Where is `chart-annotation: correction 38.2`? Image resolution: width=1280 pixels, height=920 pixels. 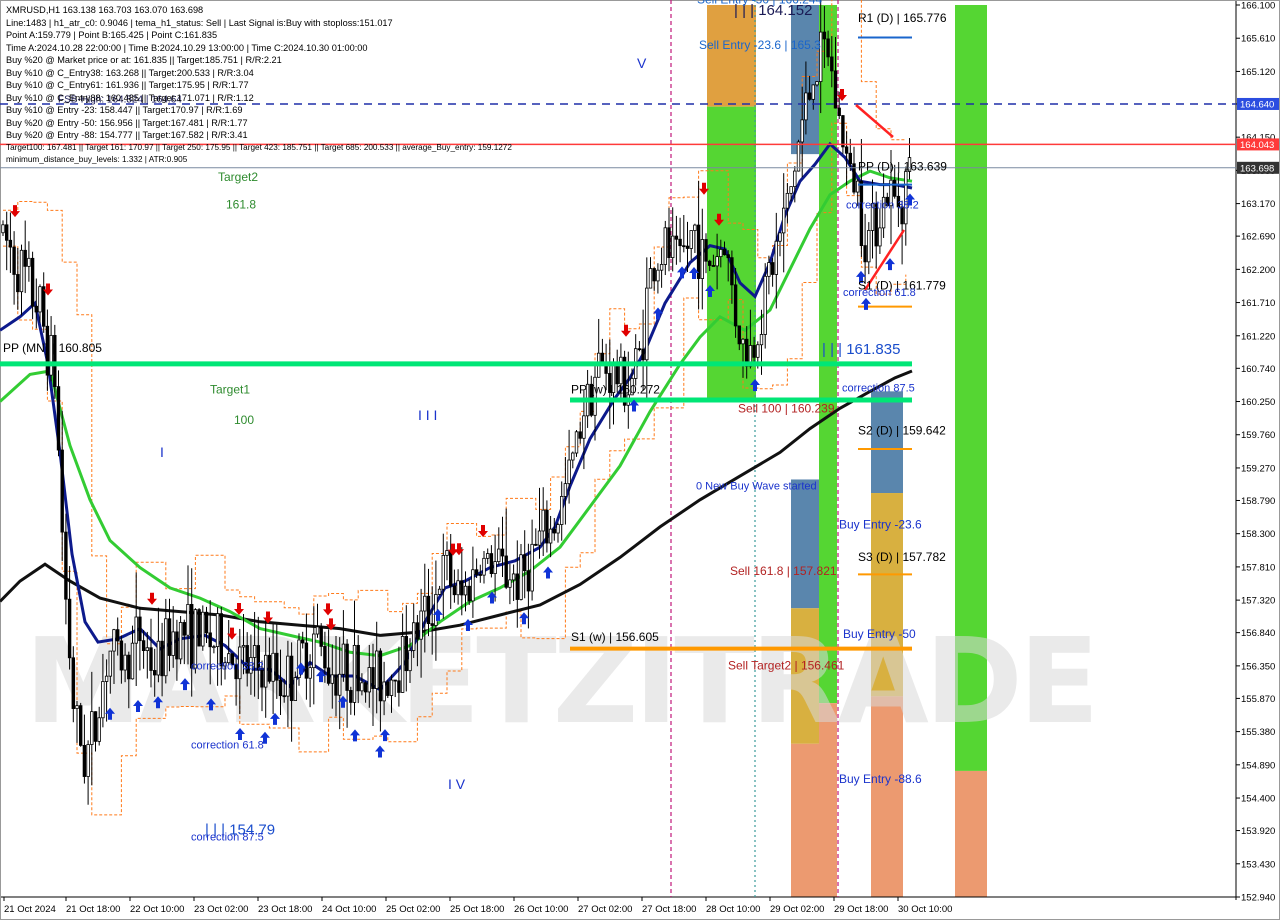 chart-annotation: correction 38.2 is located at coordinates (227, 666).